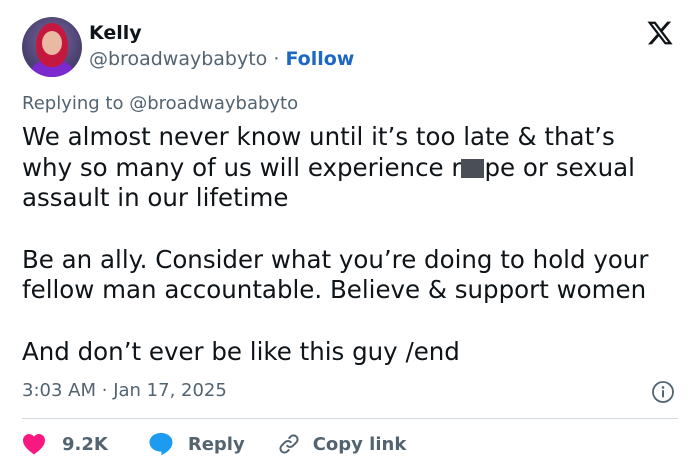 The height and width of the screenshot is (471, 700). Describe the element at coordinates (559, 167) in the screenshot. I see `tweet-line-part: pe or sexual` at that location.